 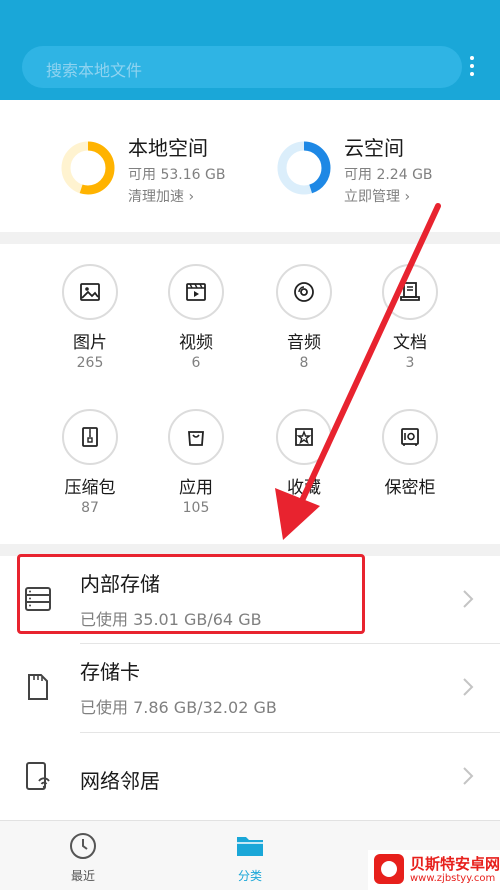 What do you see at coordinates (410, 437) in the screenshot?
I see `safe-icon` at bounding box center [410, 437].